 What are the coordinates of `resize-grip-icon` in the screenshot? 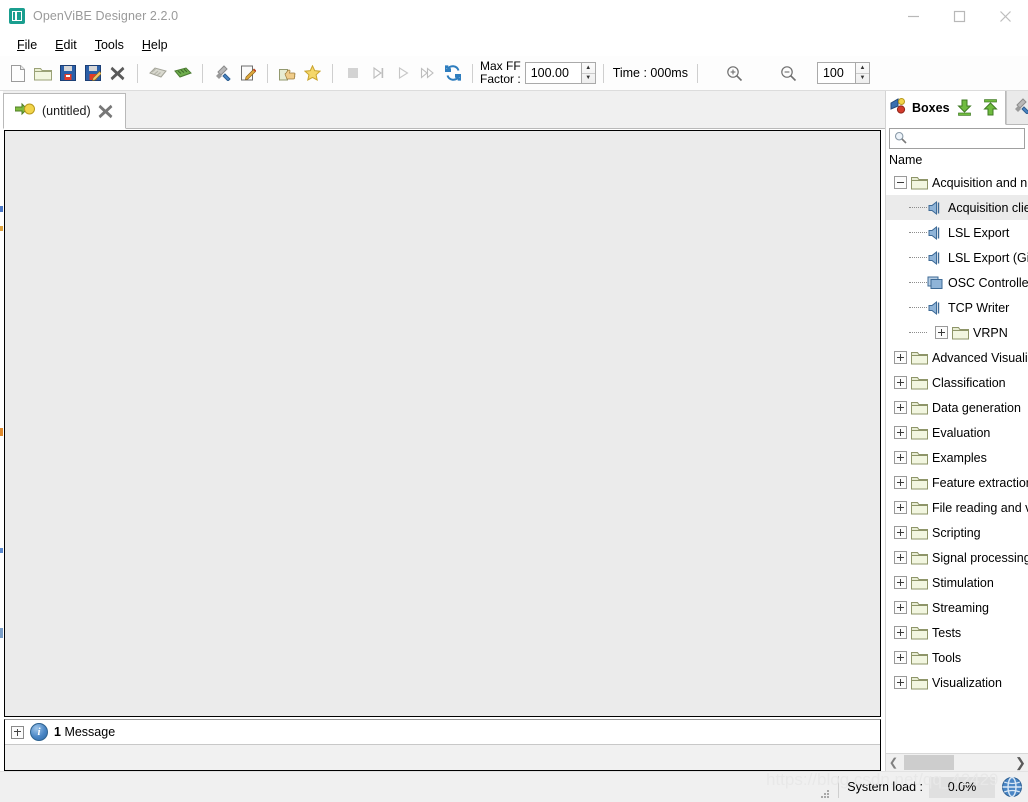 It's located at (825, 794).